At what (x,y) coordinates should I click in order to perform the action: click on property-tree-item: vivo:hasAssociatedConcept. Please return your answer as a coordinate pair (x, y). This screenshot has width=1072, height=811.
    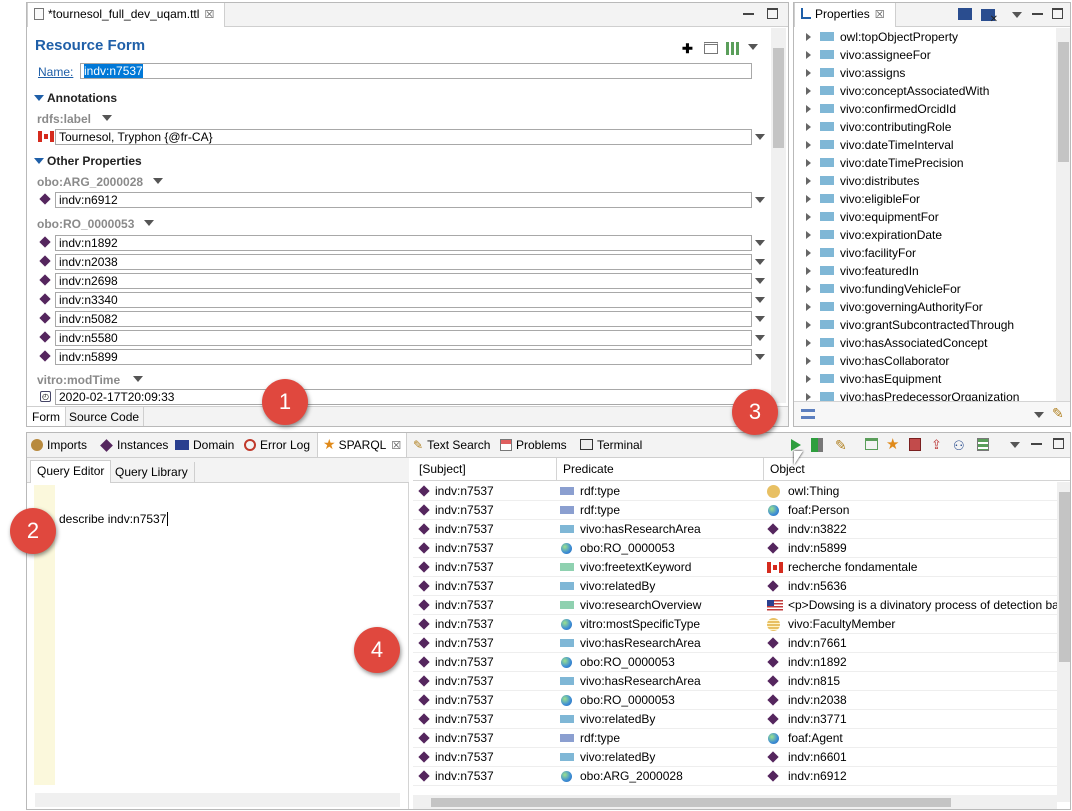
    Looking at the image, I should click on (925, 343).